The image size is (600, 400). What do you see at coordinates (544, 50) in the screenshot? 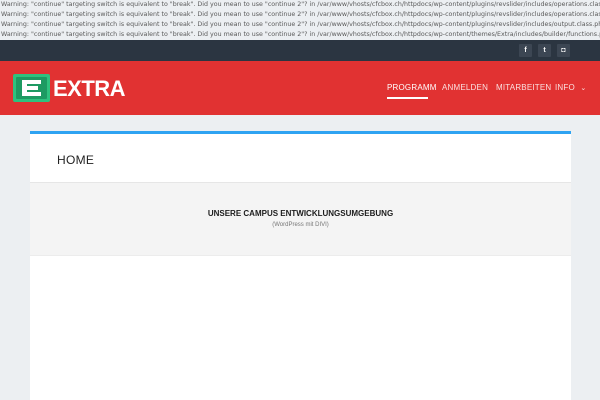
I see `twitter-icon: t` at bounding box center [544, 50].